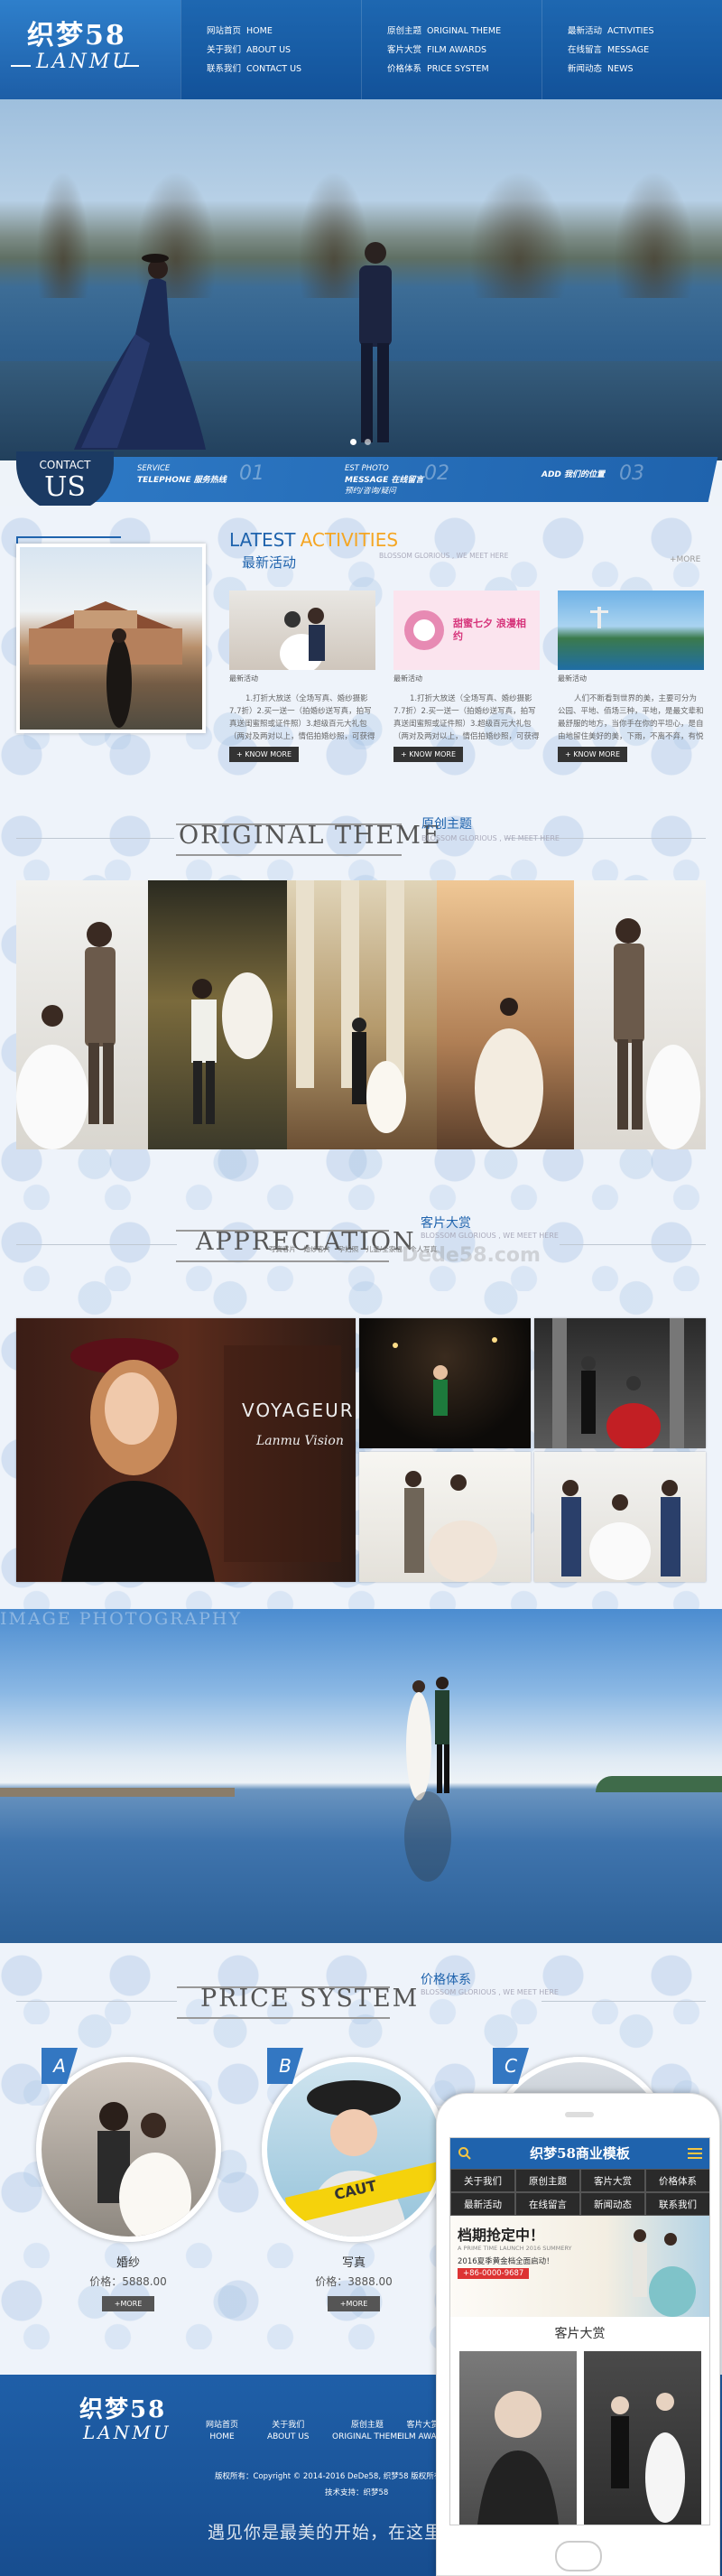 Image resolution: width=722 pixels, height=2576 pixels. What do you see at coordinates (353, 442) in the screenshot?
I see `slide-dot-active` at bounding box center [353, 442].